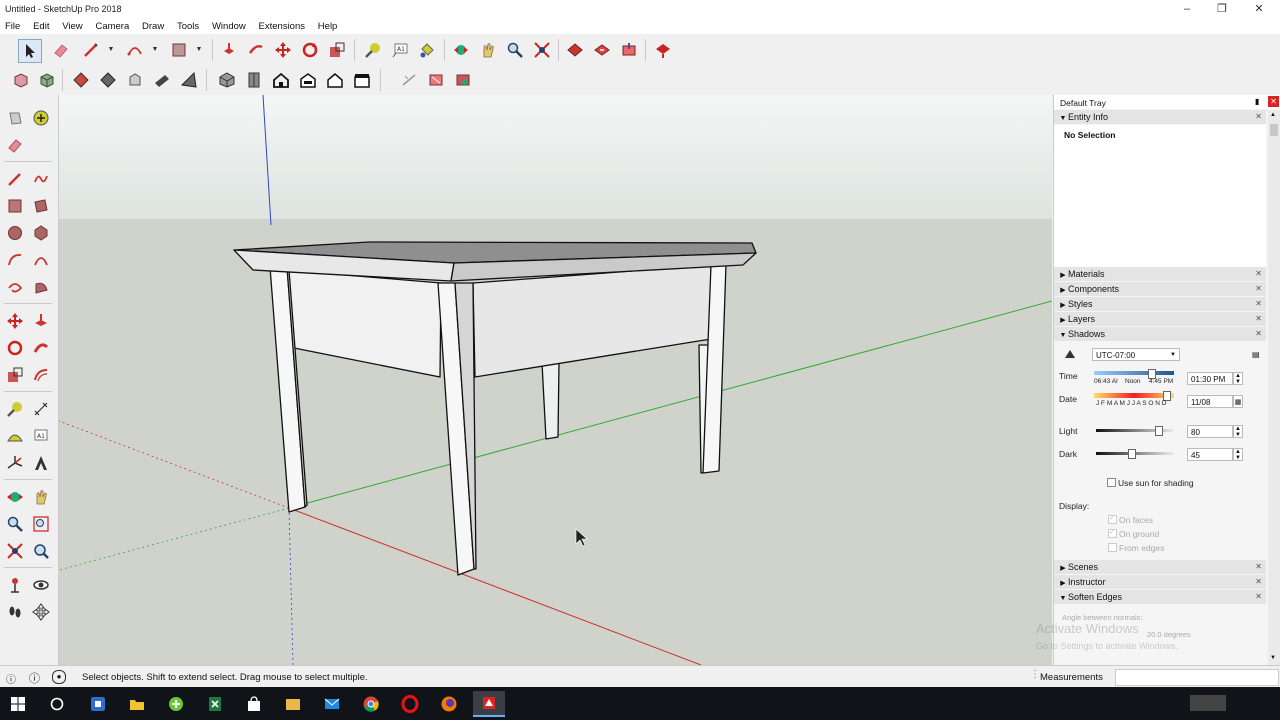 Image resolution: width=1280 pixels, height=720 pixels. Describe the element at coordinates (15, 612) in the screenshot. I see `walk-icon` at that location.